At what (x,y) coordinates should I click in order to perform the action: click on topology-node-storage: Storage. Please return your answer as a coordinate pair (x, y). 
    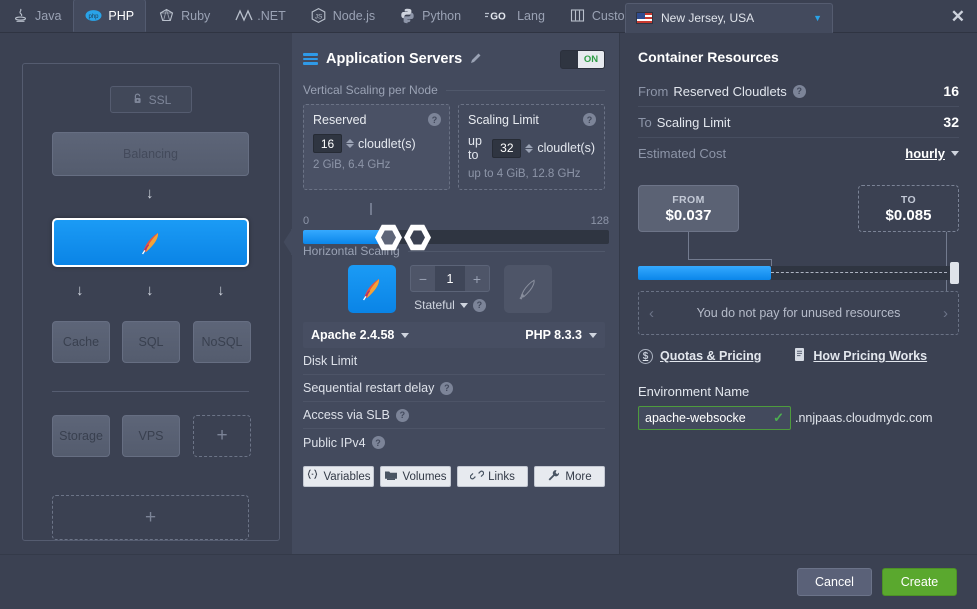
    Looking at the image, I should click on (81, 436).